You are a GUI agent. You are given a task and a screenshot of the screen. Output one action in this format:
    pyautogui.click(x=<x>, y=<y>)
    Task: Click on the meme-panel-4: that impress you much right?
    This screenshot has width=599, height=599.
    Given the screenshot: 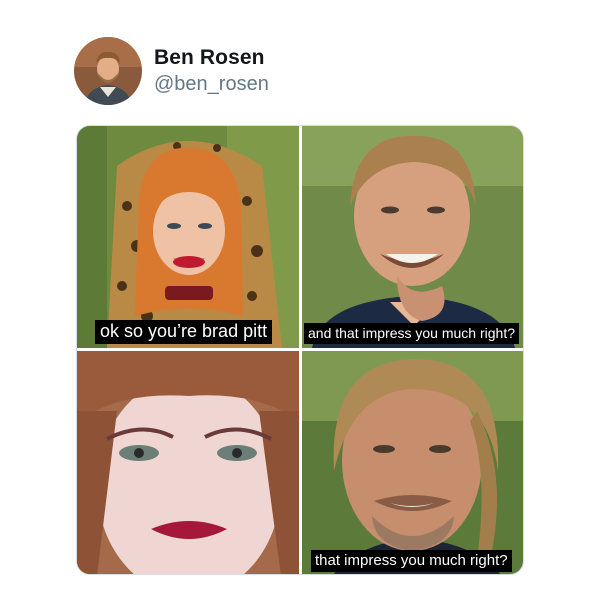 What is the action you would take?
    pyautogui.click(x=412, y=462)
    